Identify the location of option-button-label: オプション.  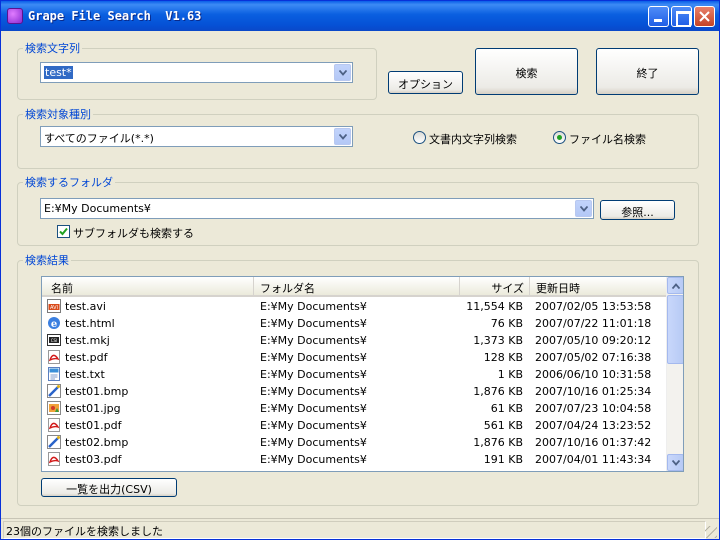
(425, 84).